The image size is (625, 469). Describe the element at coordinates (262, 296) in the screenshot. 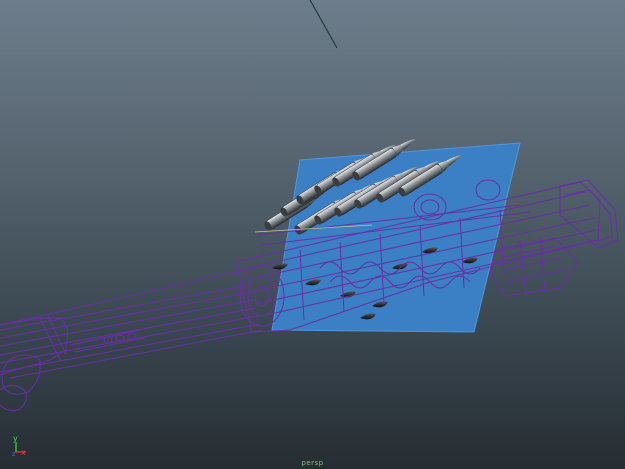

I see `receiver-ring` at that location.